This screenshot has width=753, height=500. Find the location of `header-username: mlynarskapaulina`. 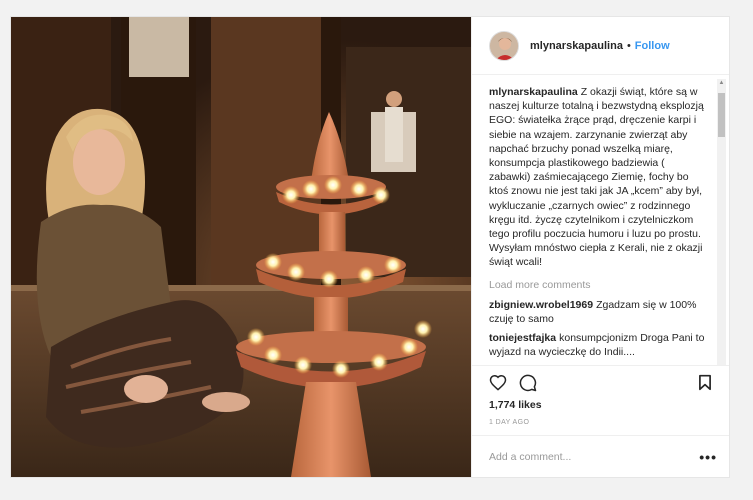

header-username: mlynarskapaulina is located at coordinates (576, 46).